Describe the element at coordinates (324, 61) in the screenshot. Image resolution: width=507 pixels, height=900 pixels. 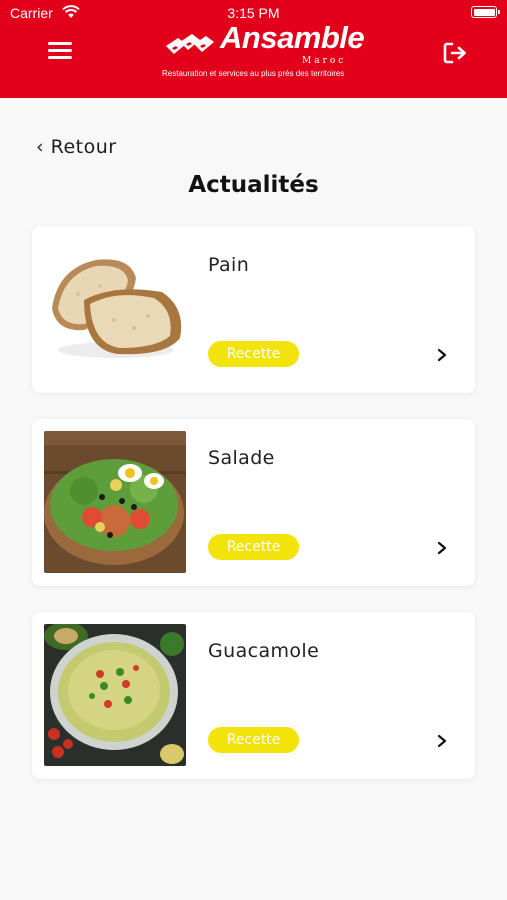
I see `logo-subtitle: Maroc` at that location.